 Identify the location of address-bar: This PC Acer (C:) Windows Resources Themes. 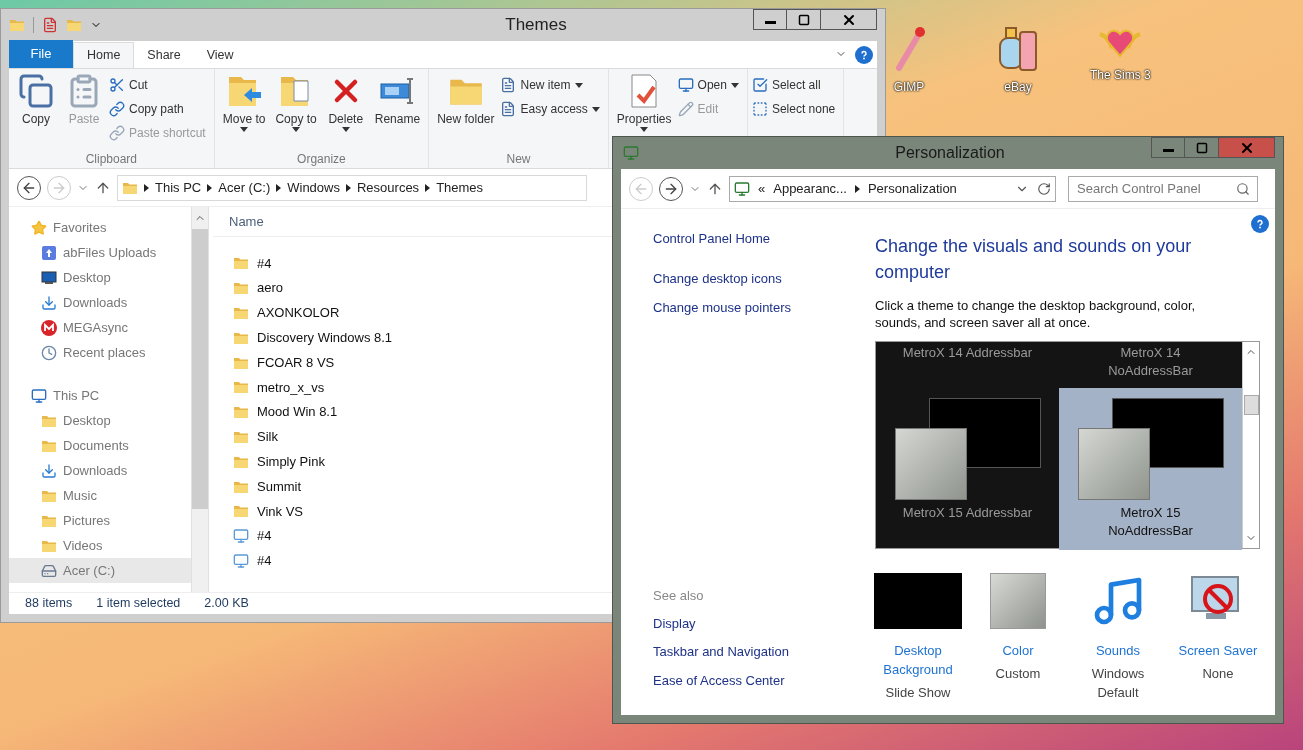
(352, 187).